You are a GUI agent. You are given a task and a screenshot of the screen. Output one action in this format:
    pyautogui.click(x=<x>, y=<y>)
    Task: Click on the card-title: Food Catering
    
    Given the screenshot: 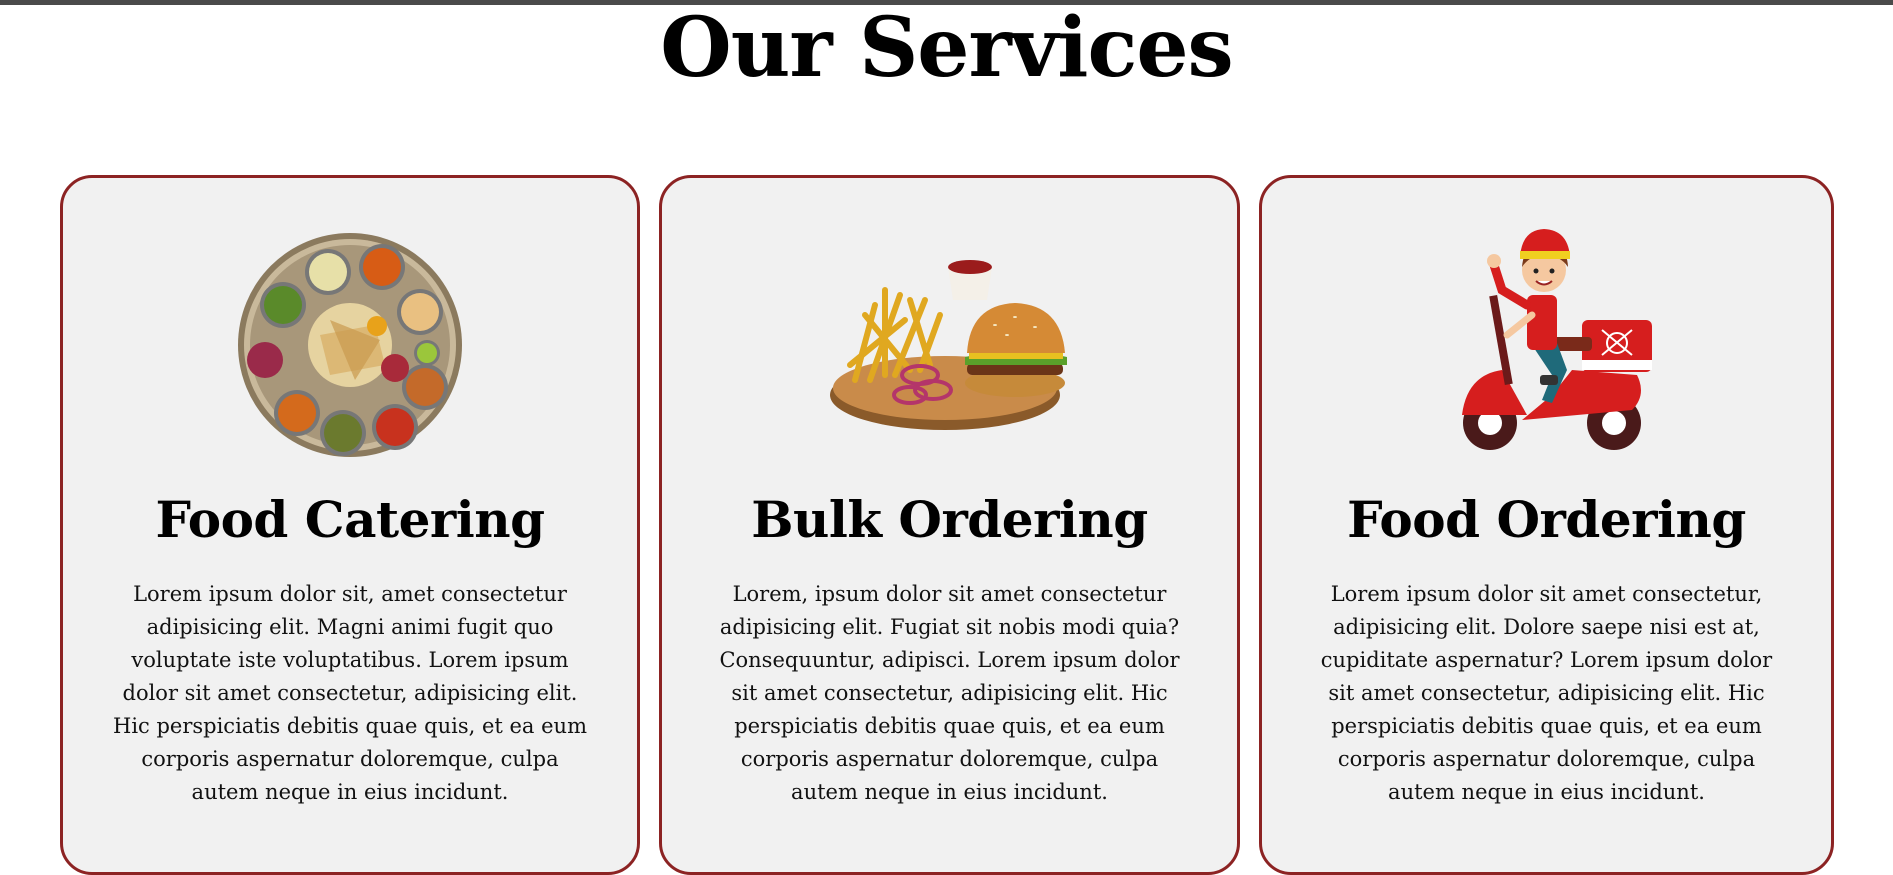 What is the action you would take?
    pyautogui.click(x=350, y=519)
    